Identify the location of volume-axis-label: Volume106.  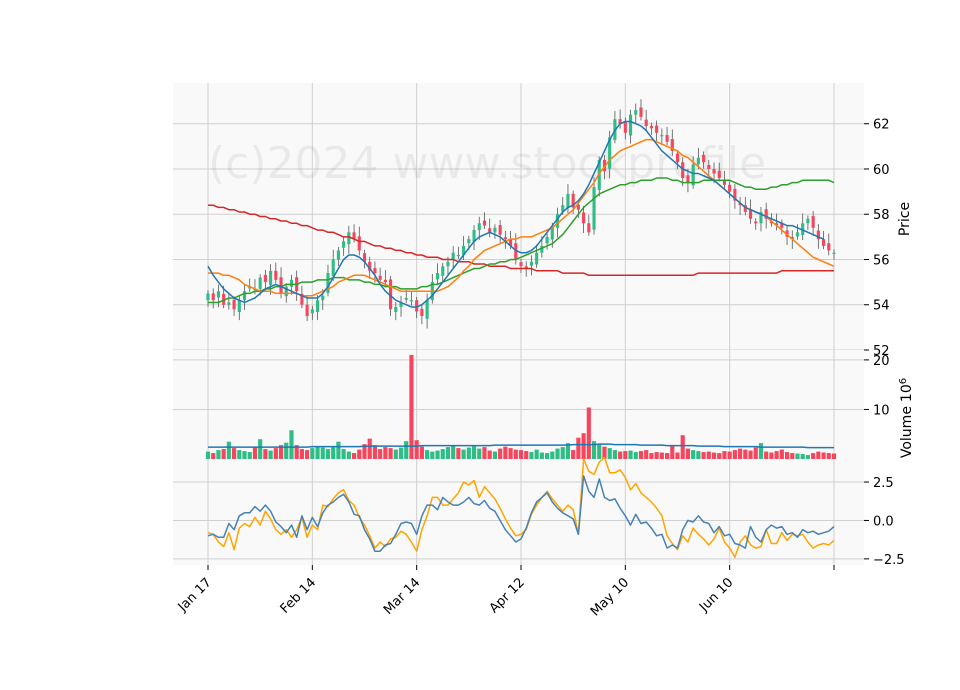
(907, 418).